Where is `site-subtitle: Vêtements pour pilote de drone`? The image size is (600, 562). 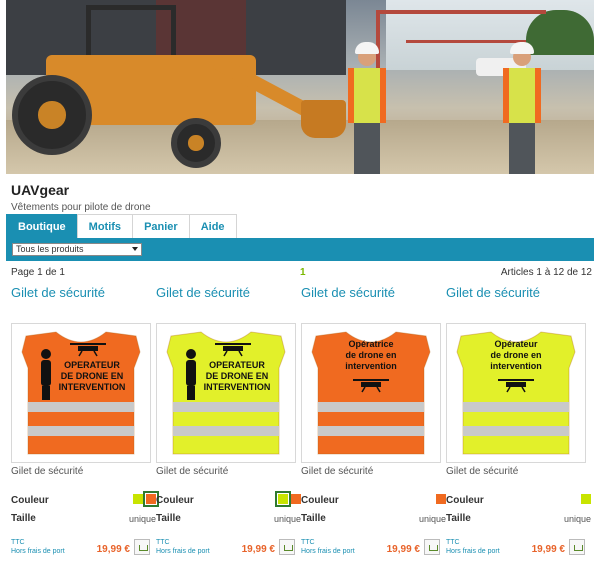
site-subtitle: Vêtements pour pilote de drone is located at coordinates (81, 207).